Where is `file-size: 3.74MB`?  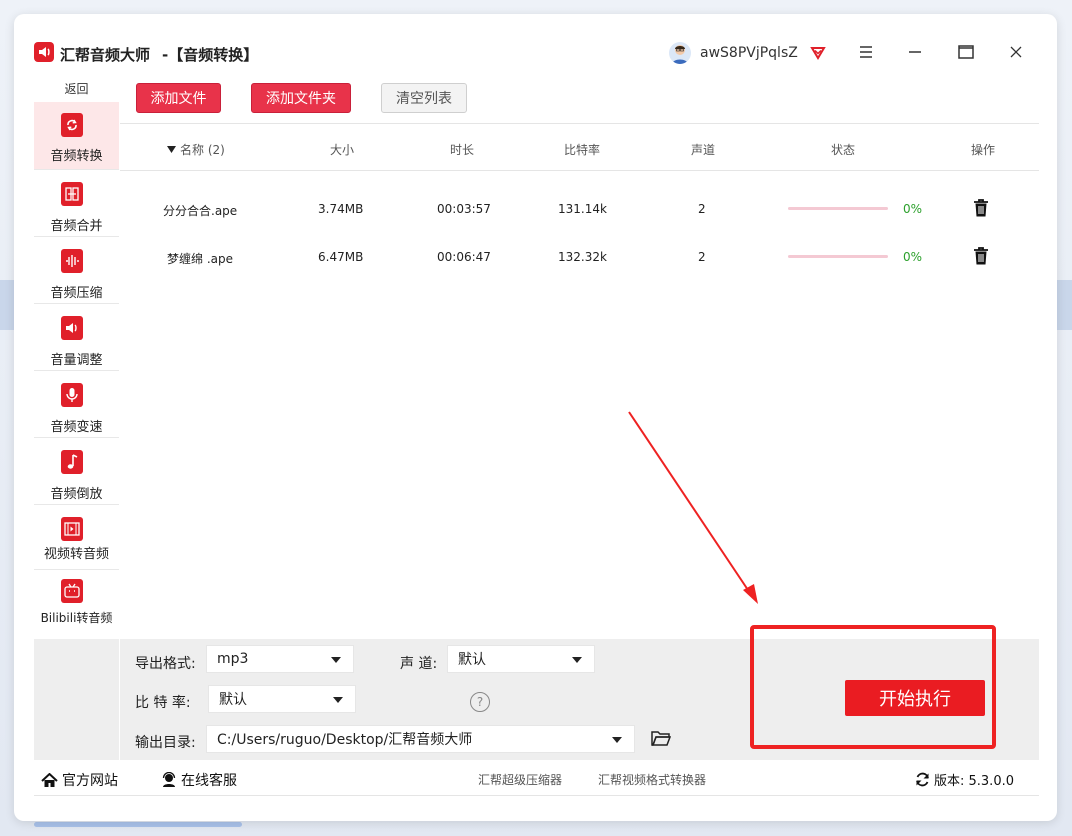
file-size: 3.74MB is located at coordinates (341, 209).